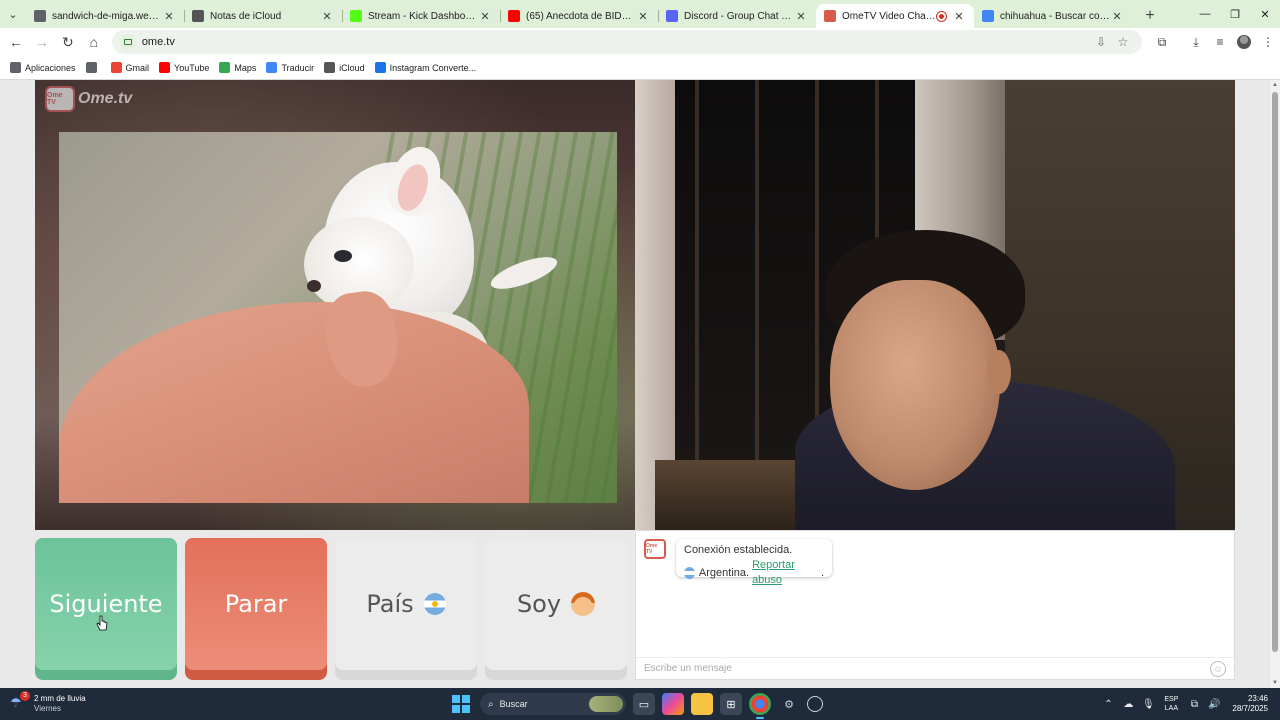 This screenshot has height=720, width=1280. I want to click on weather-text: 2 mm de lluvia, so click(60, 698).